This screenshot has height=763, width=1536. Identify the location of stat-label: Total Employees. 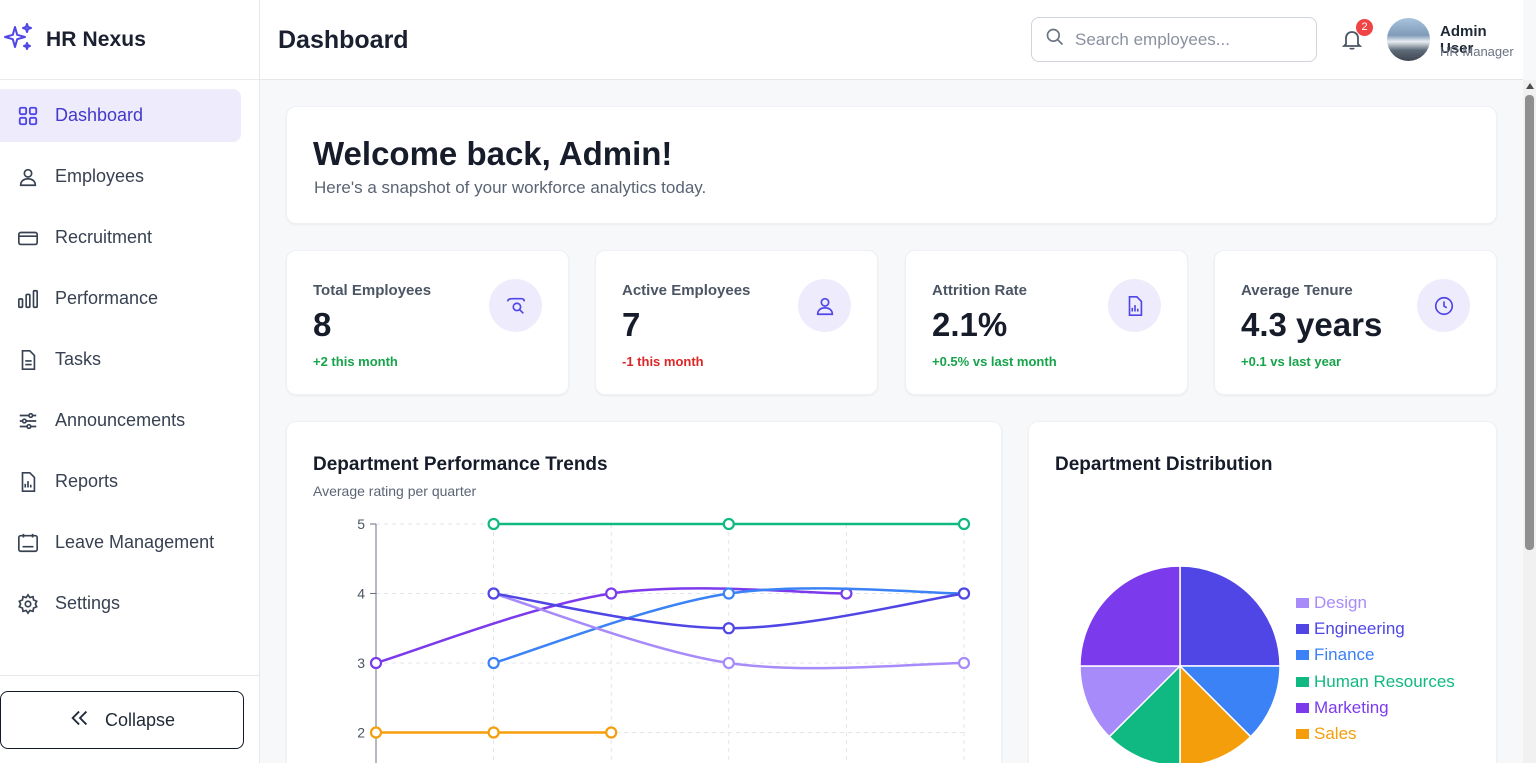
(372, 290).